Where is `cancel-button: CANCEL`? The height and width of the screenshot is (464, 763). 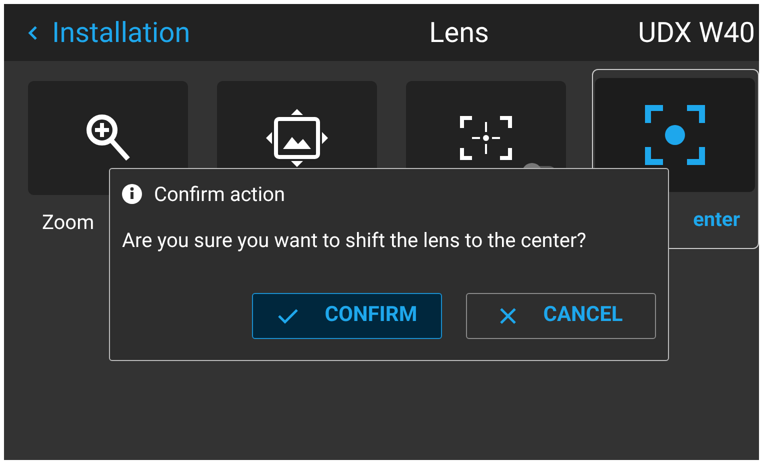
cancel-button: CANCEL is located at coordinates (561, 316).